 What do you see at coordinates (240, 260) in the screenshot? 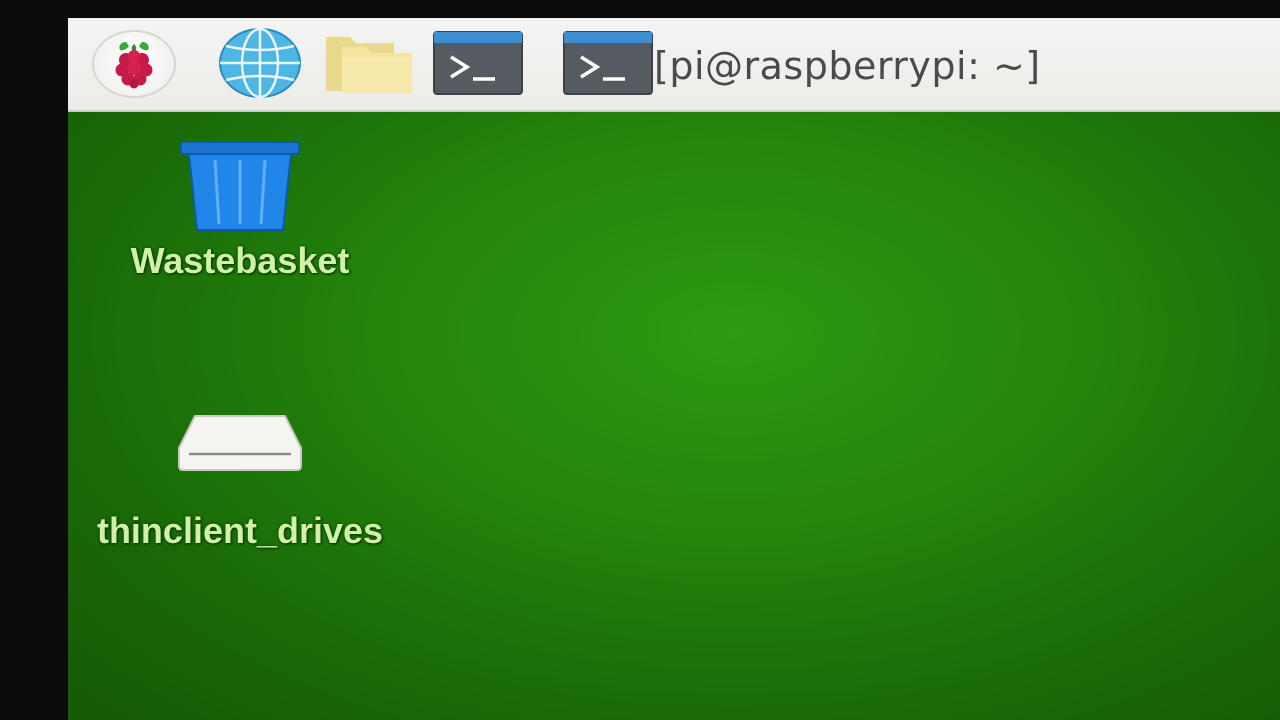
I see `desktop-icon-label: Wastebasket` at bounding box center [240, 260].